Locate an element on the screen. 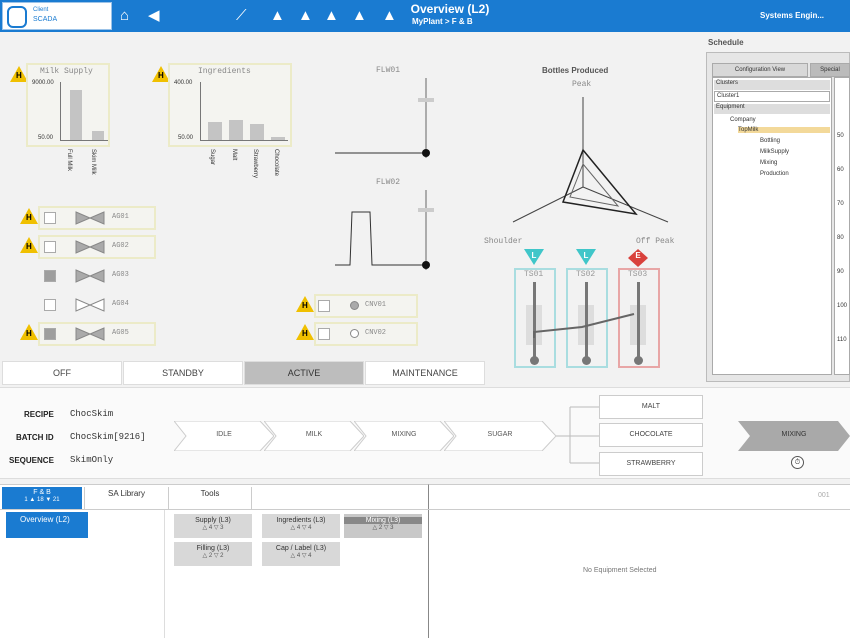 The width and height of the screenshot is (850, 638). step-idle: IDLE is located at coordinates (224, 436).